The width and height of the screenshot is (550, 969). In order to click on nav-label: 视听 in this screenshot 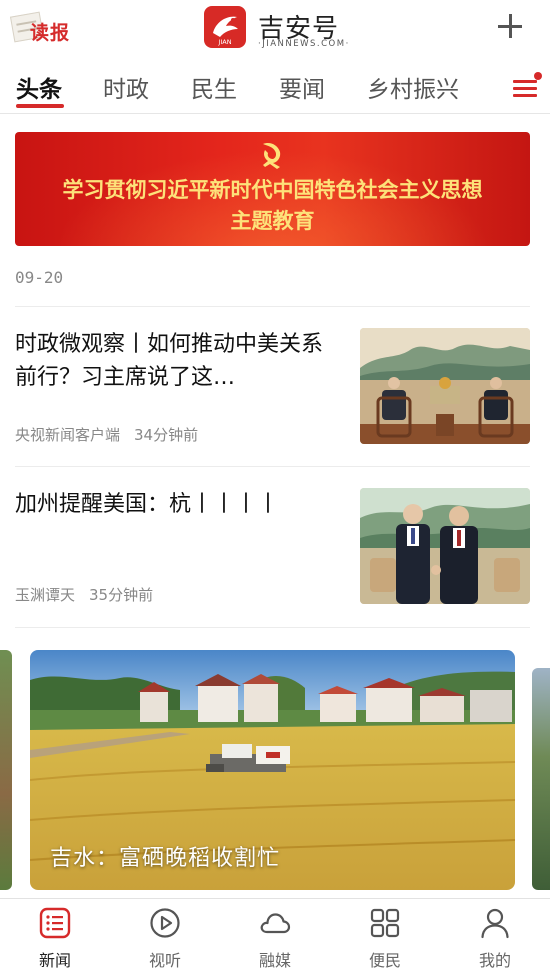, I will do `click(164, 960)`.